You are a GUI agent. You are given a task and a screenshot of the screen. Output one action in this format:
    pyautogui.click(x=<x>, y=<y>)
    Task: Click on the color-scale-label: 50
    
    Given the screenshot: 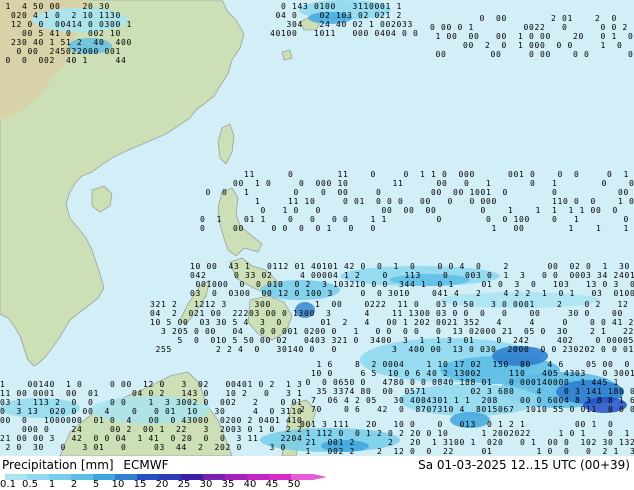 What is the action you would take?
    pyautogui.click(x=294, y=484)
    